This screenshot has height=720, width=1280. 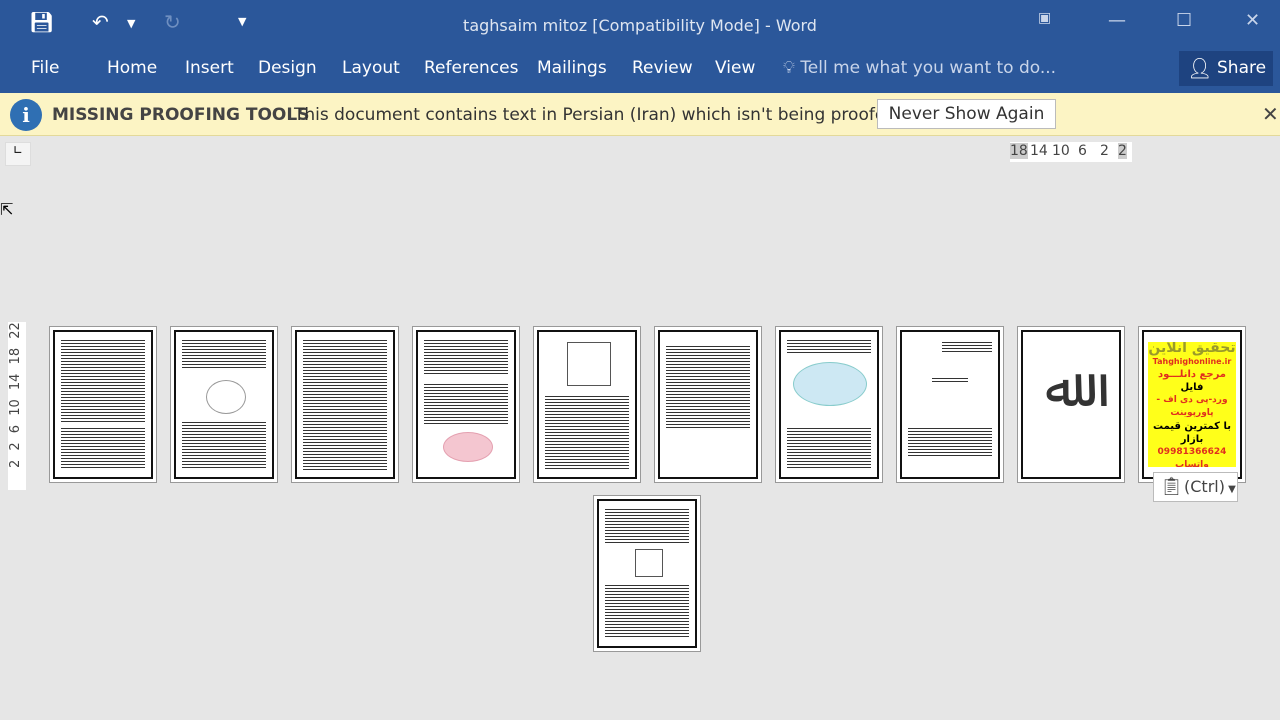 I want to click on page-thumbnail-9: ﷲ, so click(x=1071, y=404).